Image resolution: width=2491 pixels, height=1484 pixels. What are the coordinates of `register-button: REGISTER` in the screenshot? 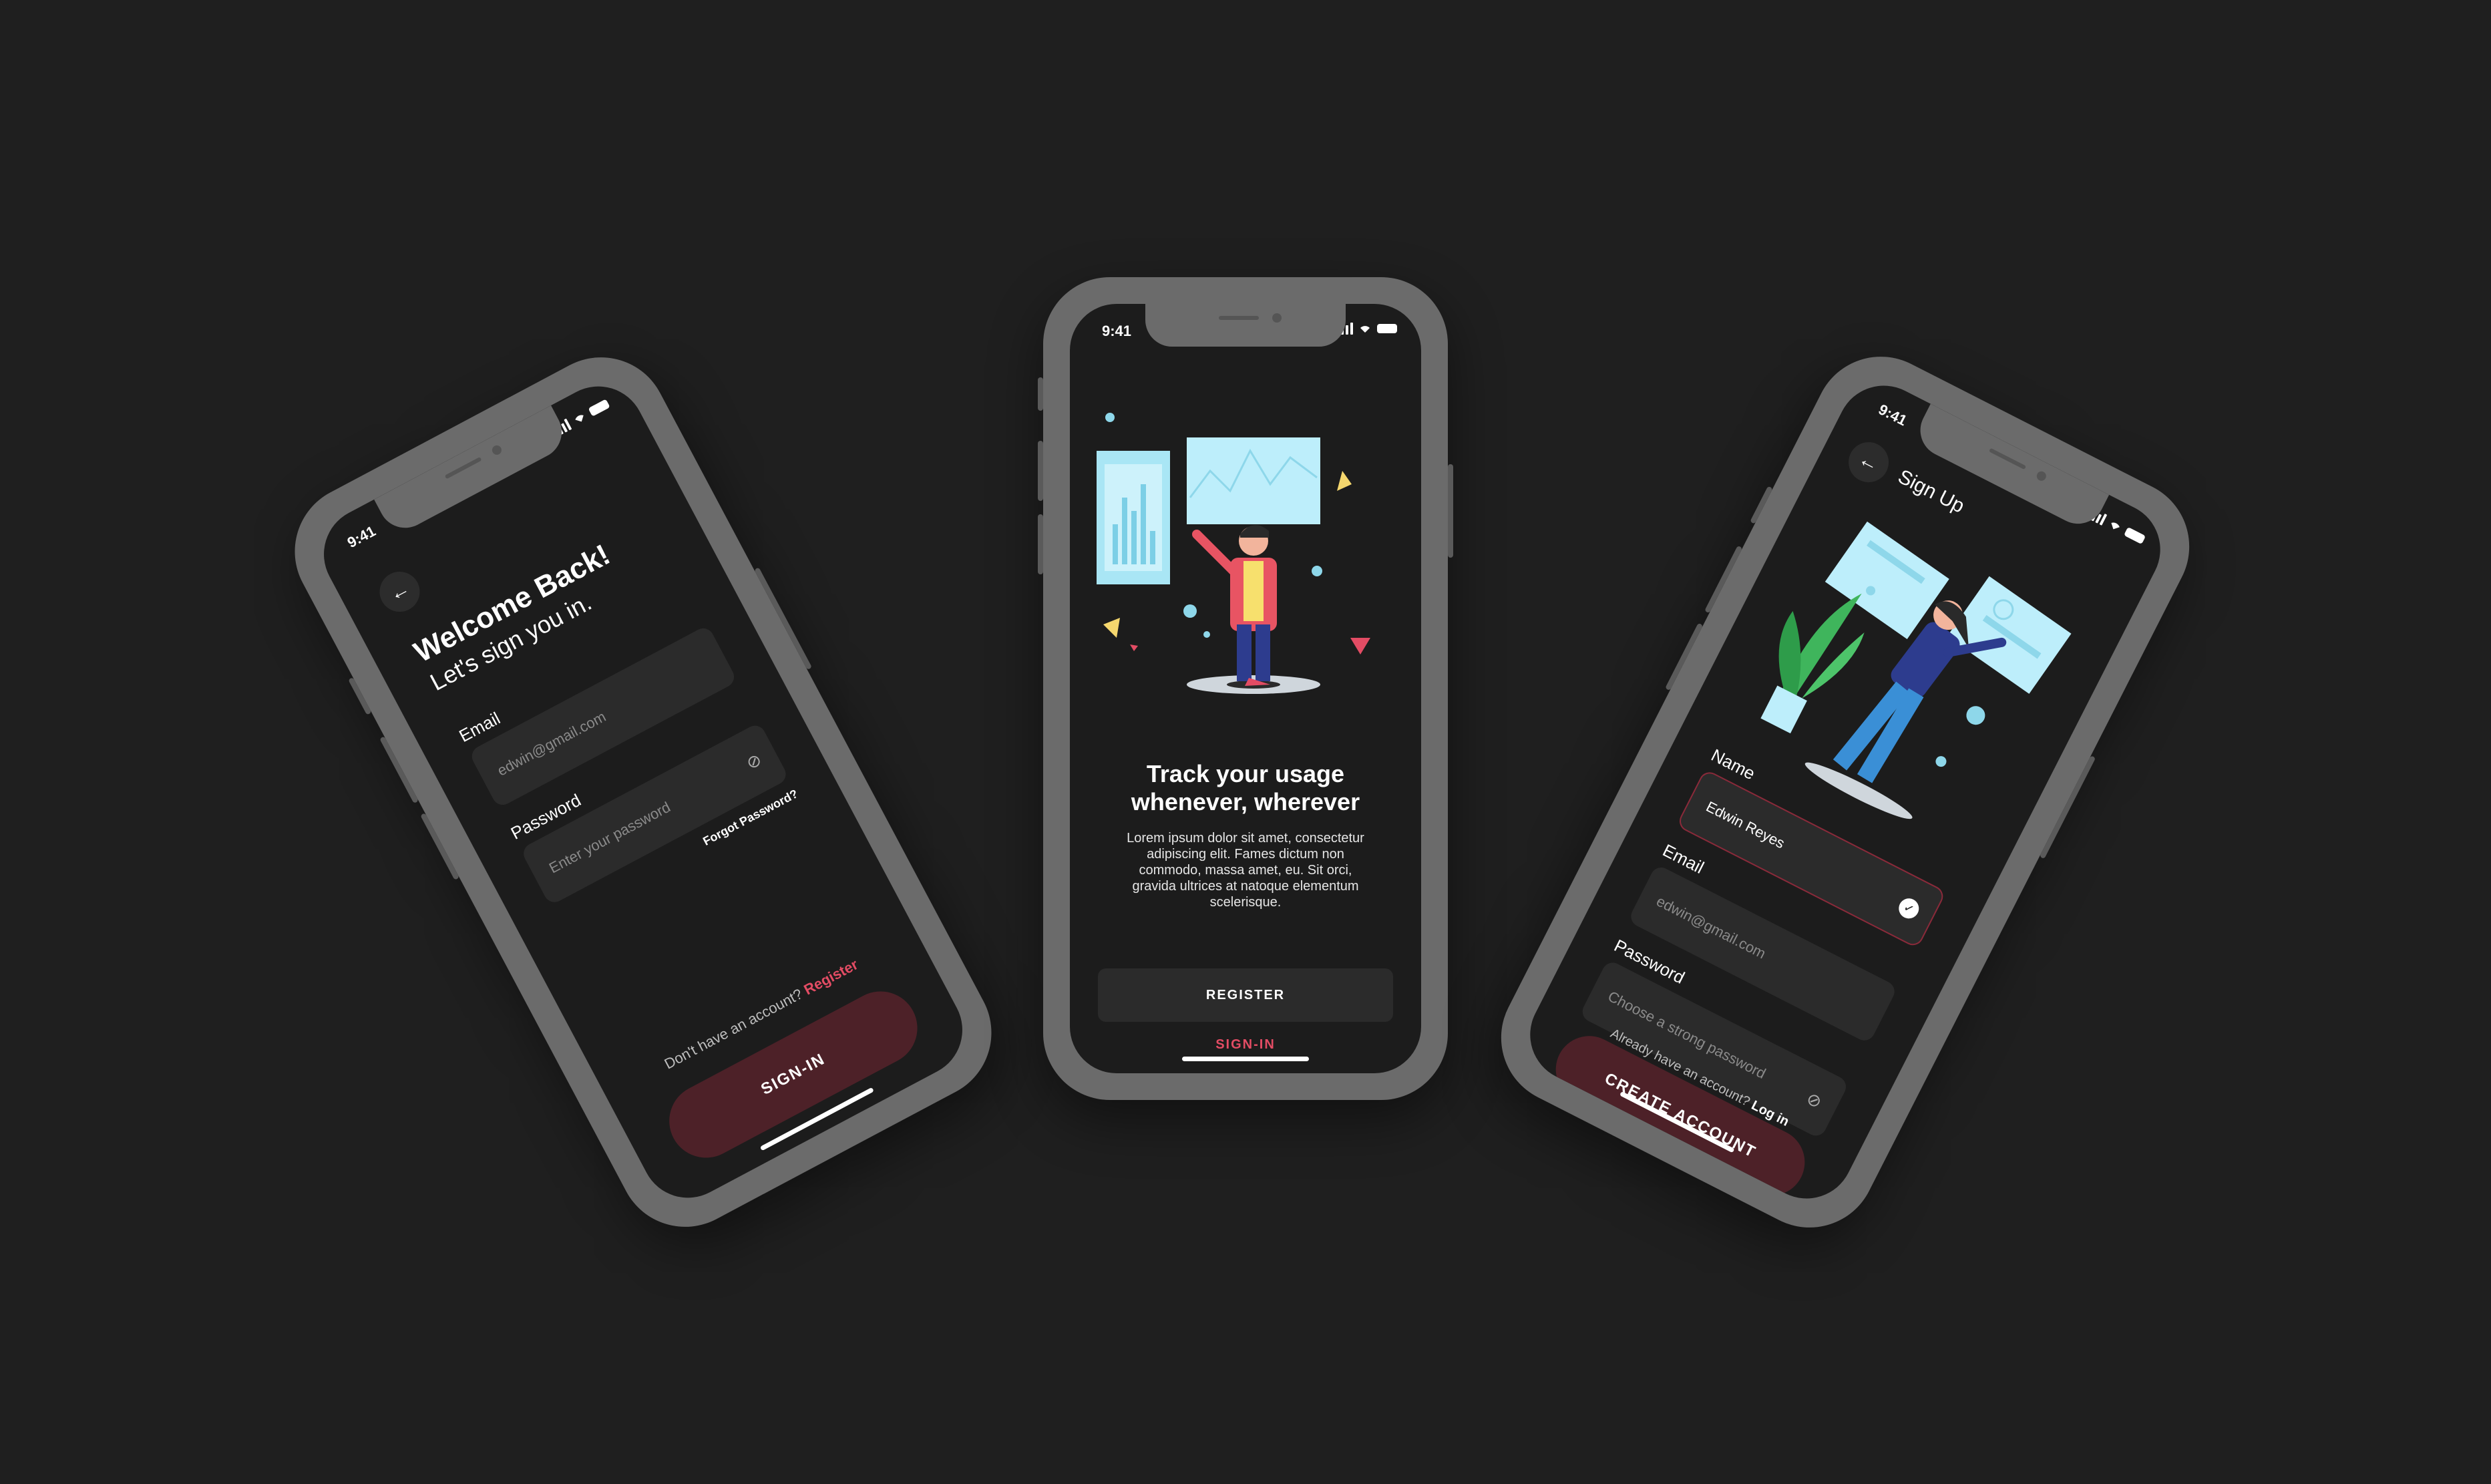 It's located at (1245, 995).